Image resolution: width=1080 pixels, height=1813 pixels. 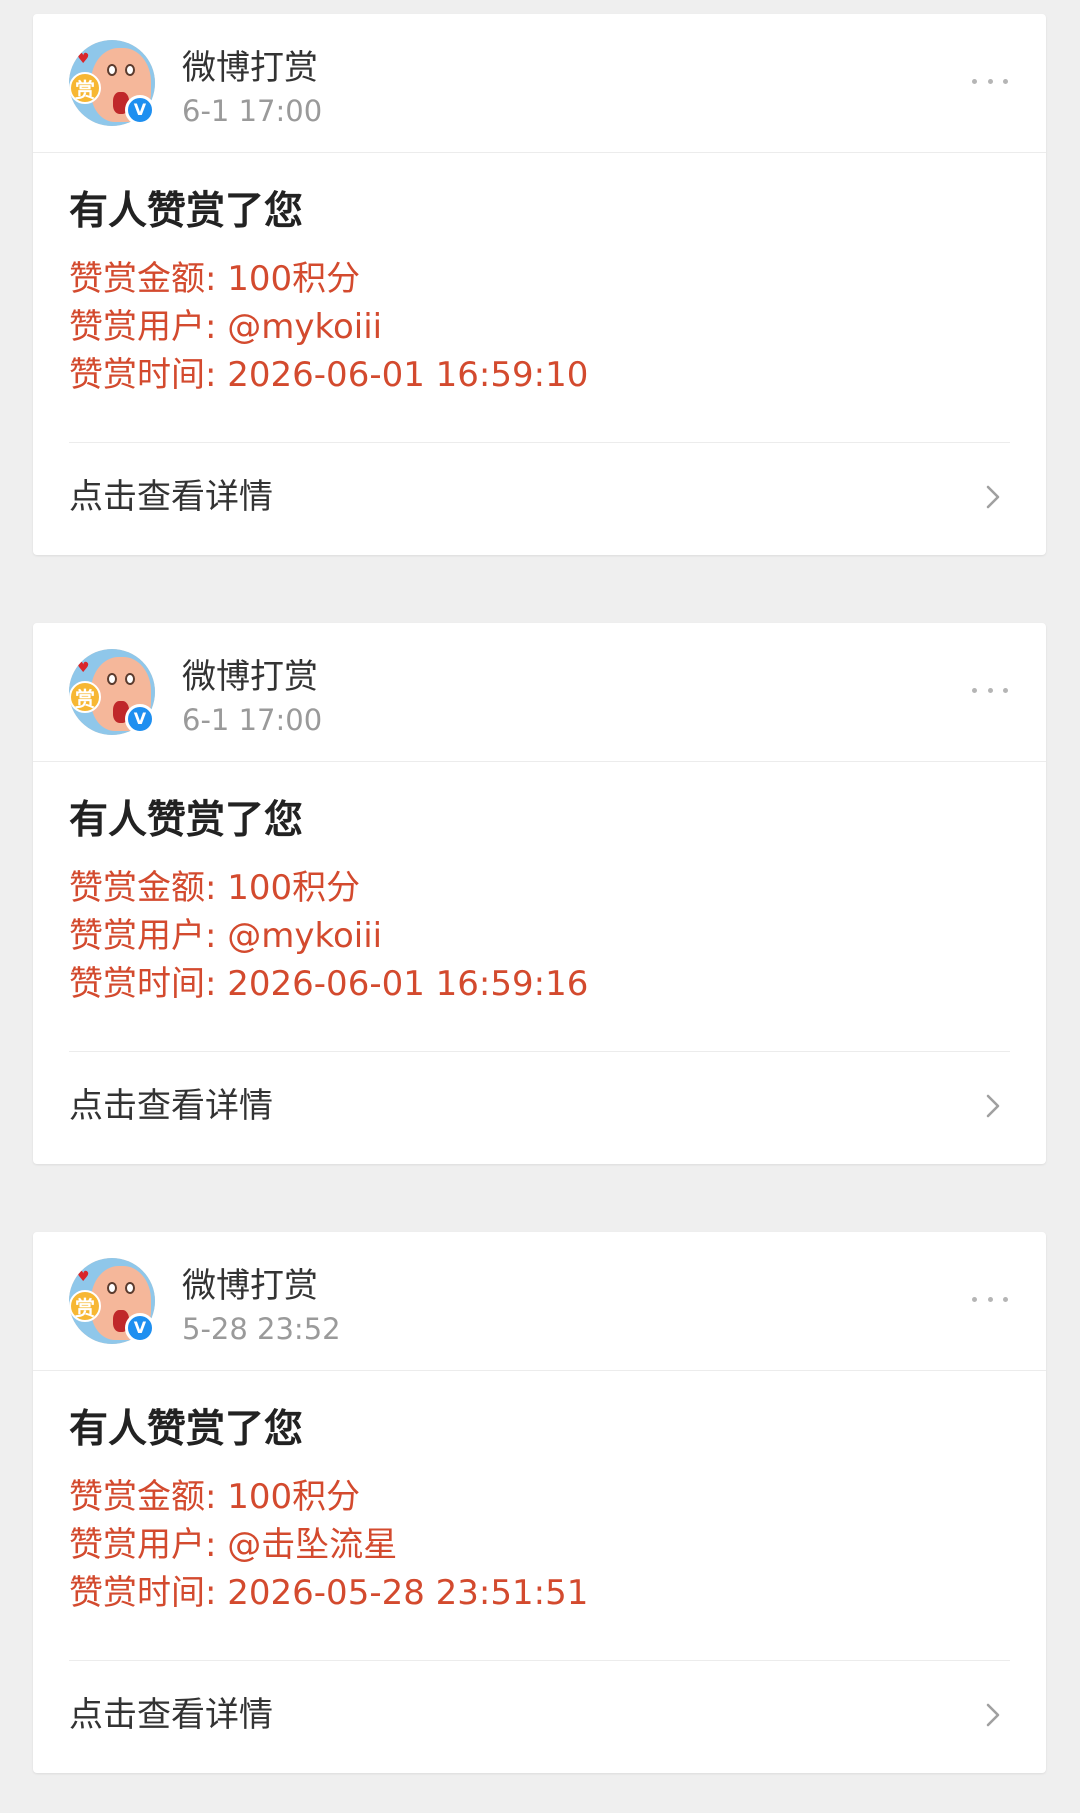 What do you see at coordinates (329, 375) in the screenshot?
I see `reward-time: 赞赏时间: 2026-06-01 16:59:10` at bounding box center [329, 375].